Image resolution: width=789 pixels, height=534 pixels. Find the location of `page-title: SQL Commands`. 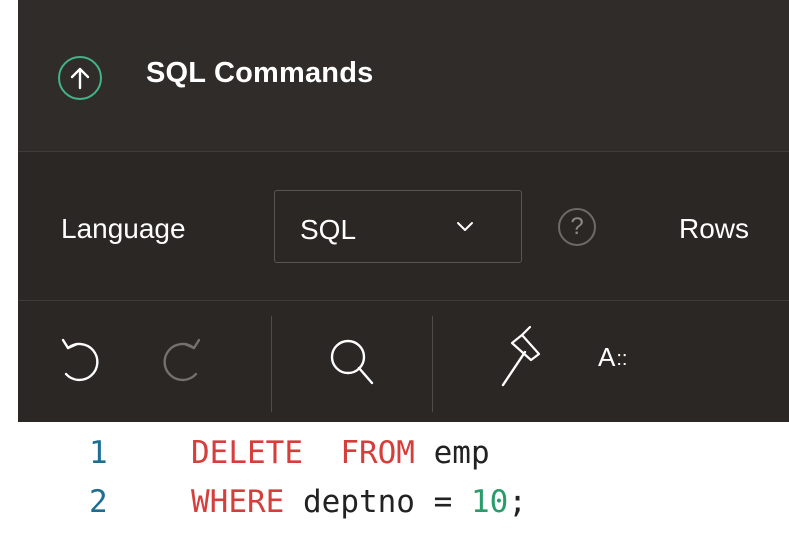

page-title: SQL Commands is located at coordinates (260, 73).